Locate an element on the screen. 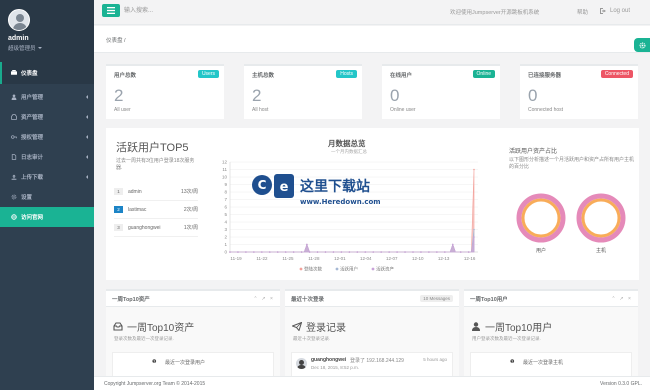 The height and width of the screenshot is (390, 650). y-tick-label: 9 is located at coordinates (225, 184).